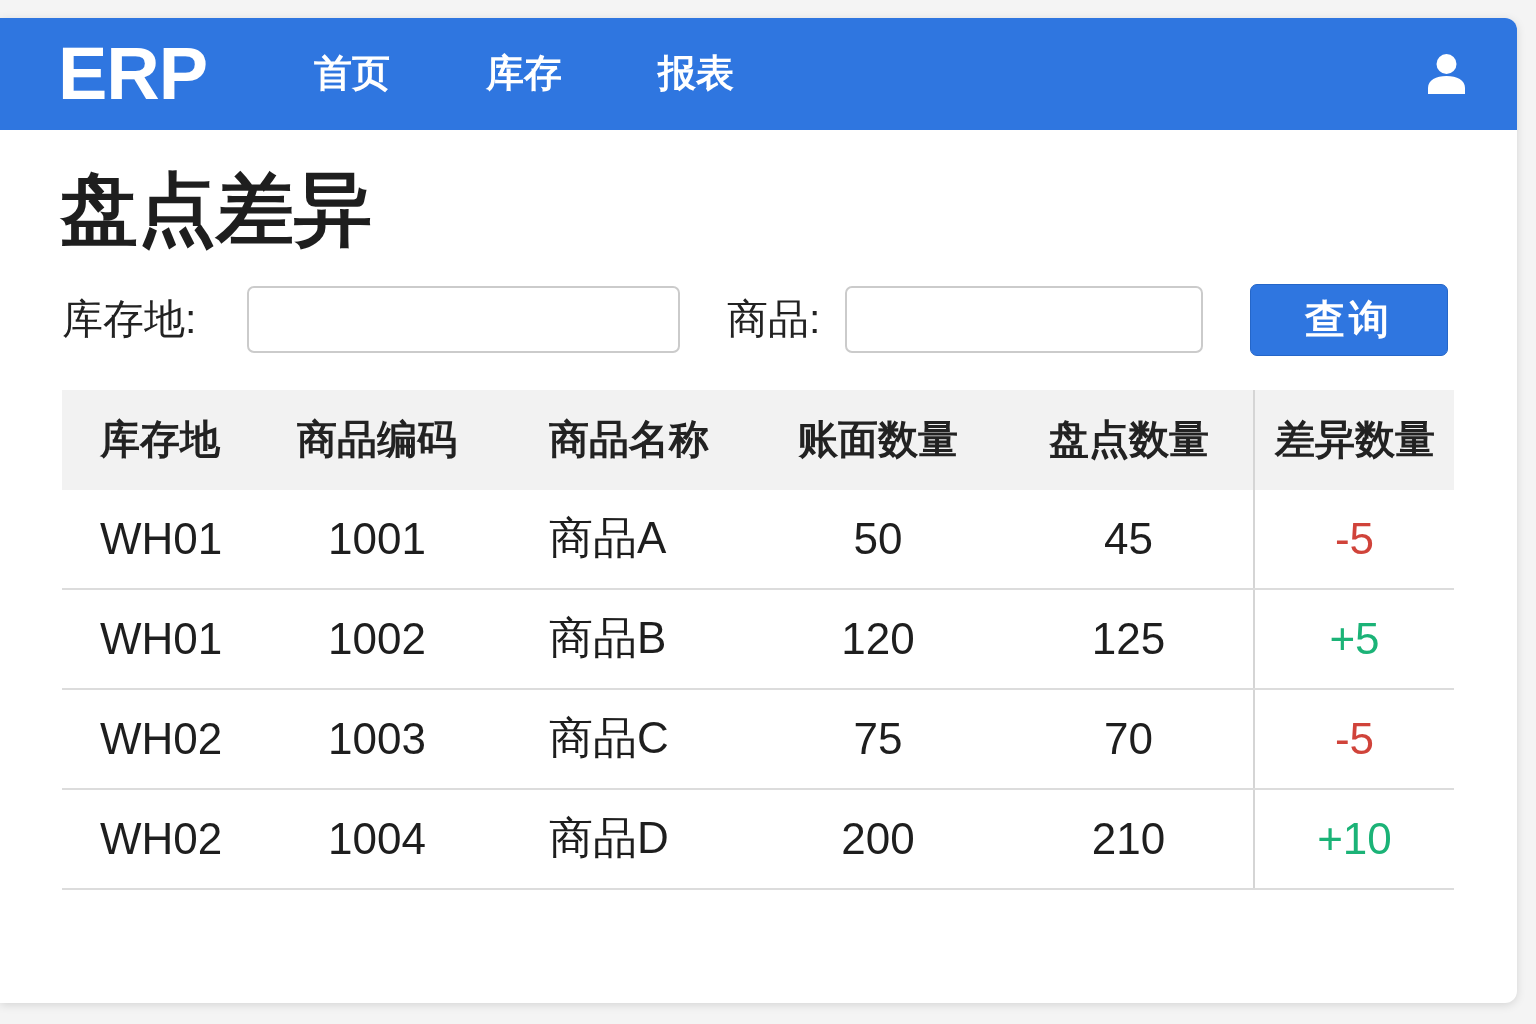 Image resolution: width=1536 pixels, height=1024 pixels. I want to click on table-cell-text: 50, so click(878, 538).